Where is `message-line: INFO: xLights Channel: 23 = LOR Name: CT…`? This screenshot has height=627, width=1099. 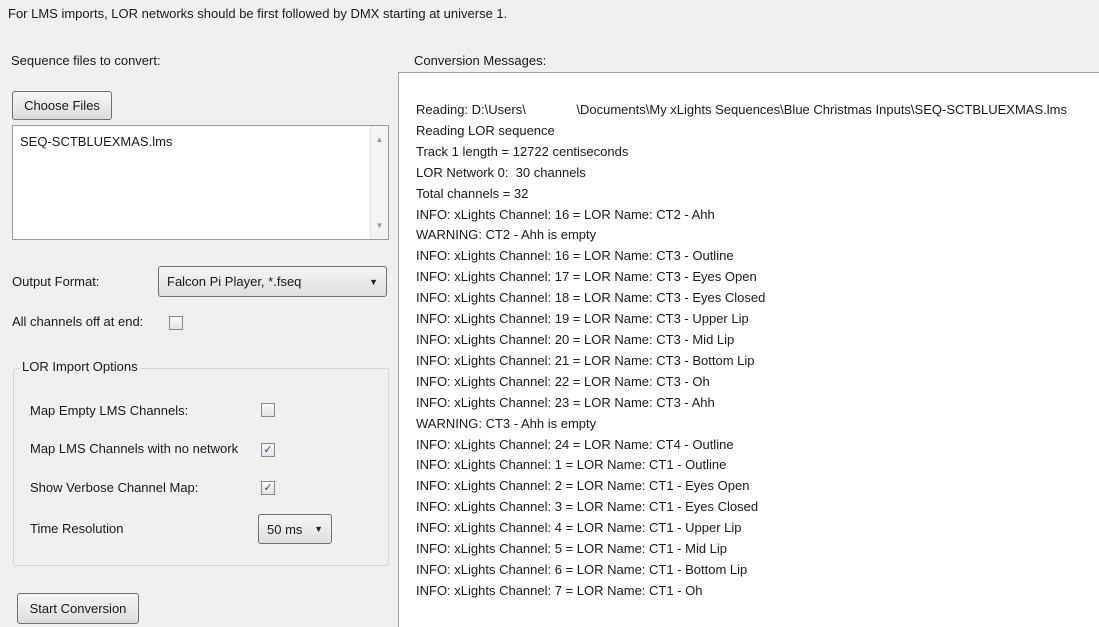 message-line: INFO: xLights Channel: 23 = LOR Name: CT… is located at coordinates (565, 402).